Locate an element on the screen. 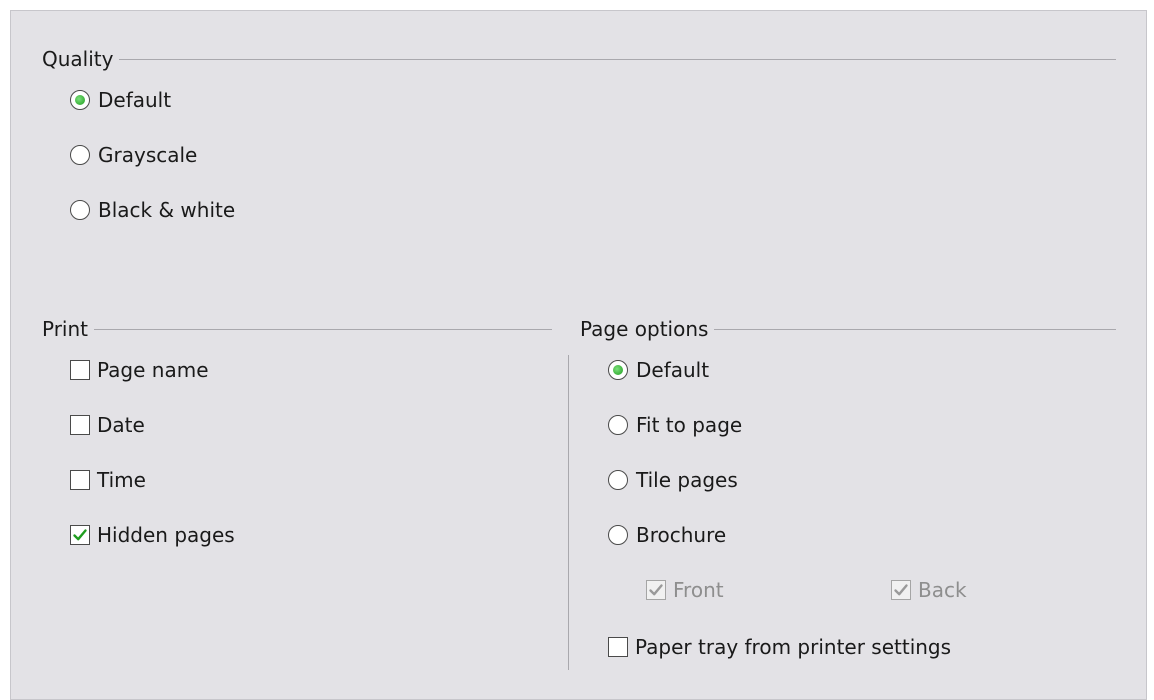  page-options-fit-to-page-radio: Fit to page is located at coordinates (675, 425).